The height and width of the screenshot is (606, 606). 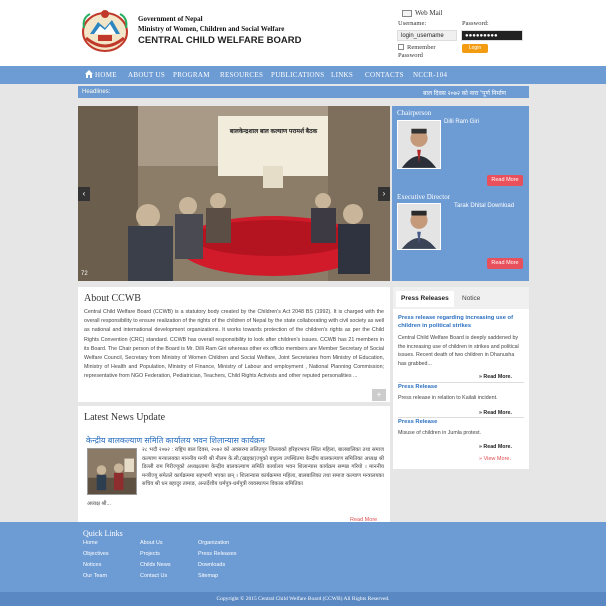 What do you see at coordinates (297, 75) in the screenshot?
I see `nav-publications: PUBLICATIONS` at bounding box center [297, 75].